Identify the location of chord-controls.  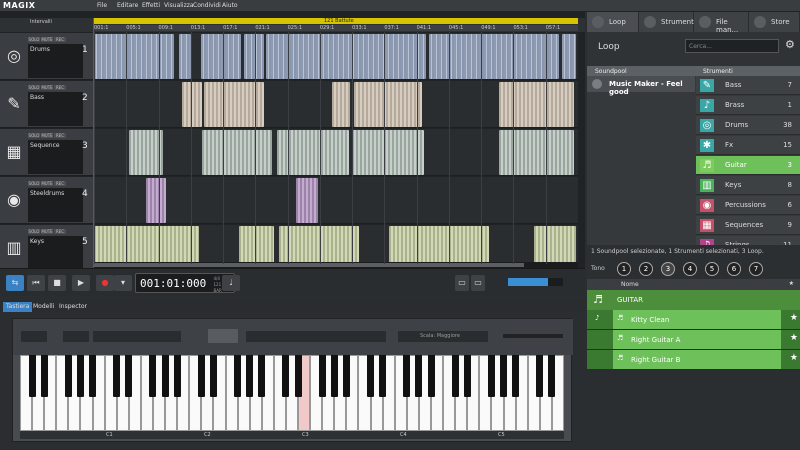
(316, 336).